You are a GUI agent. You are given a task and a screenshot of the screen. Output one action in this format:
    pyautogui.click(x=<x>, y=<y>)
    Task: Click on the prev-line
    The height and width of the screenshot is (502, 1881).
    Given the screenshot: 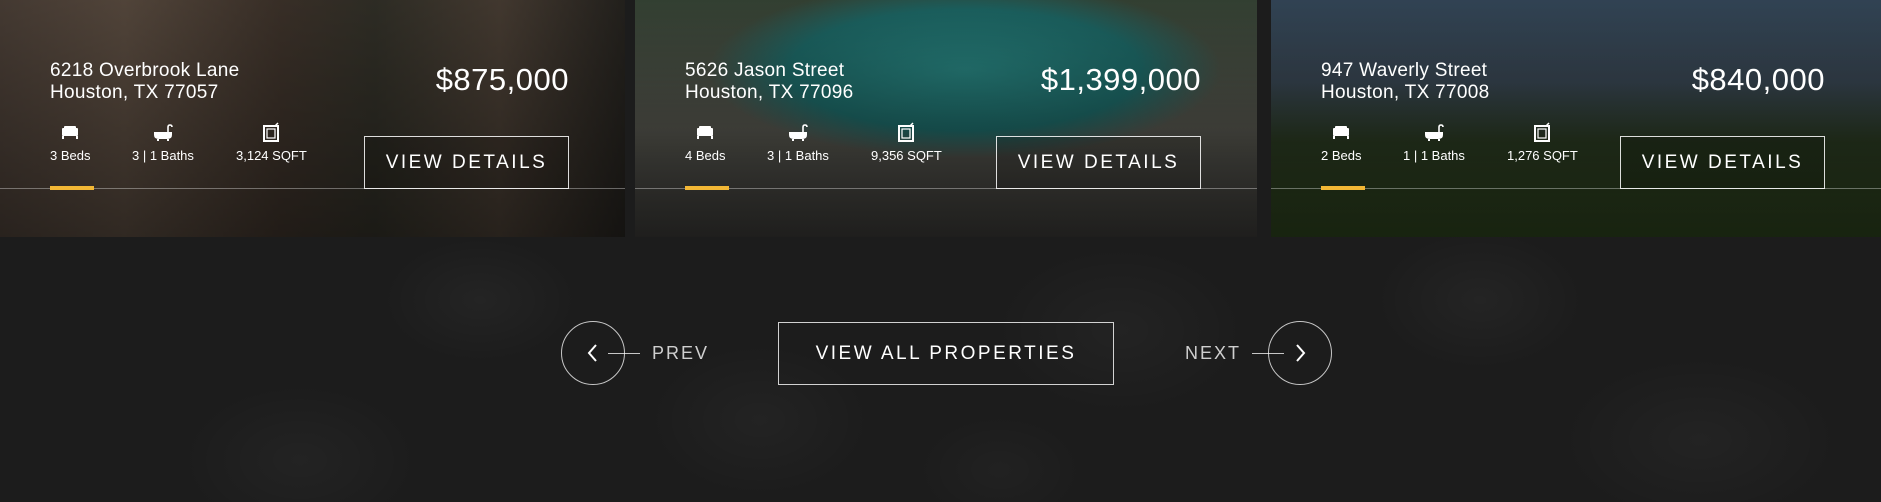 What is the action you would take?
    pyautogui.click(x=624, y=353)
    